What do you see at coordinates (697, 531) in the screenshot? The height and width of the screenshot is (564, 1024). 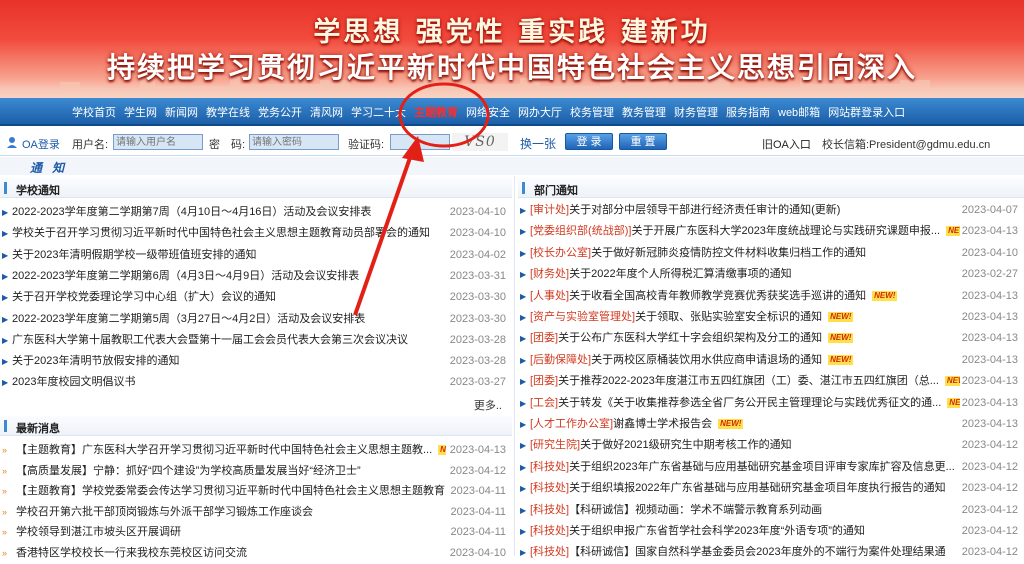 I see `dept-notice-text: [科技处]关于组织申报广东省哲学社会科学2023年度“外语专项”的通知` at bounding box center [697, 531].